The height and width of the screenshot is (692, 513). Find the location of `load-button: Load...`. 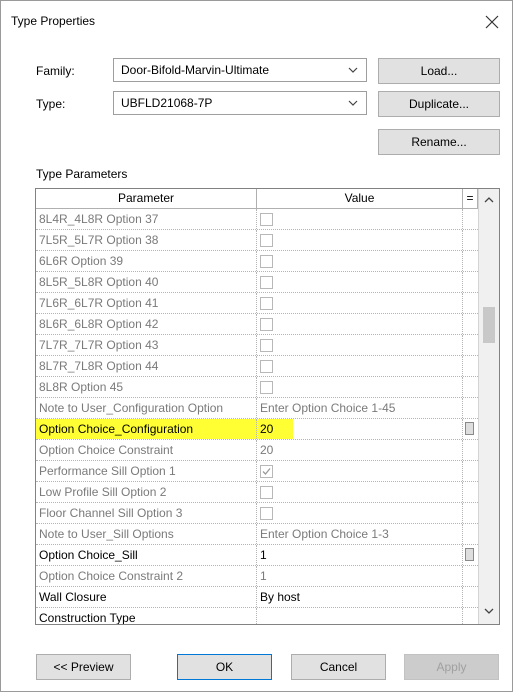

load-button: Load... is located at coordinates (439, 71).